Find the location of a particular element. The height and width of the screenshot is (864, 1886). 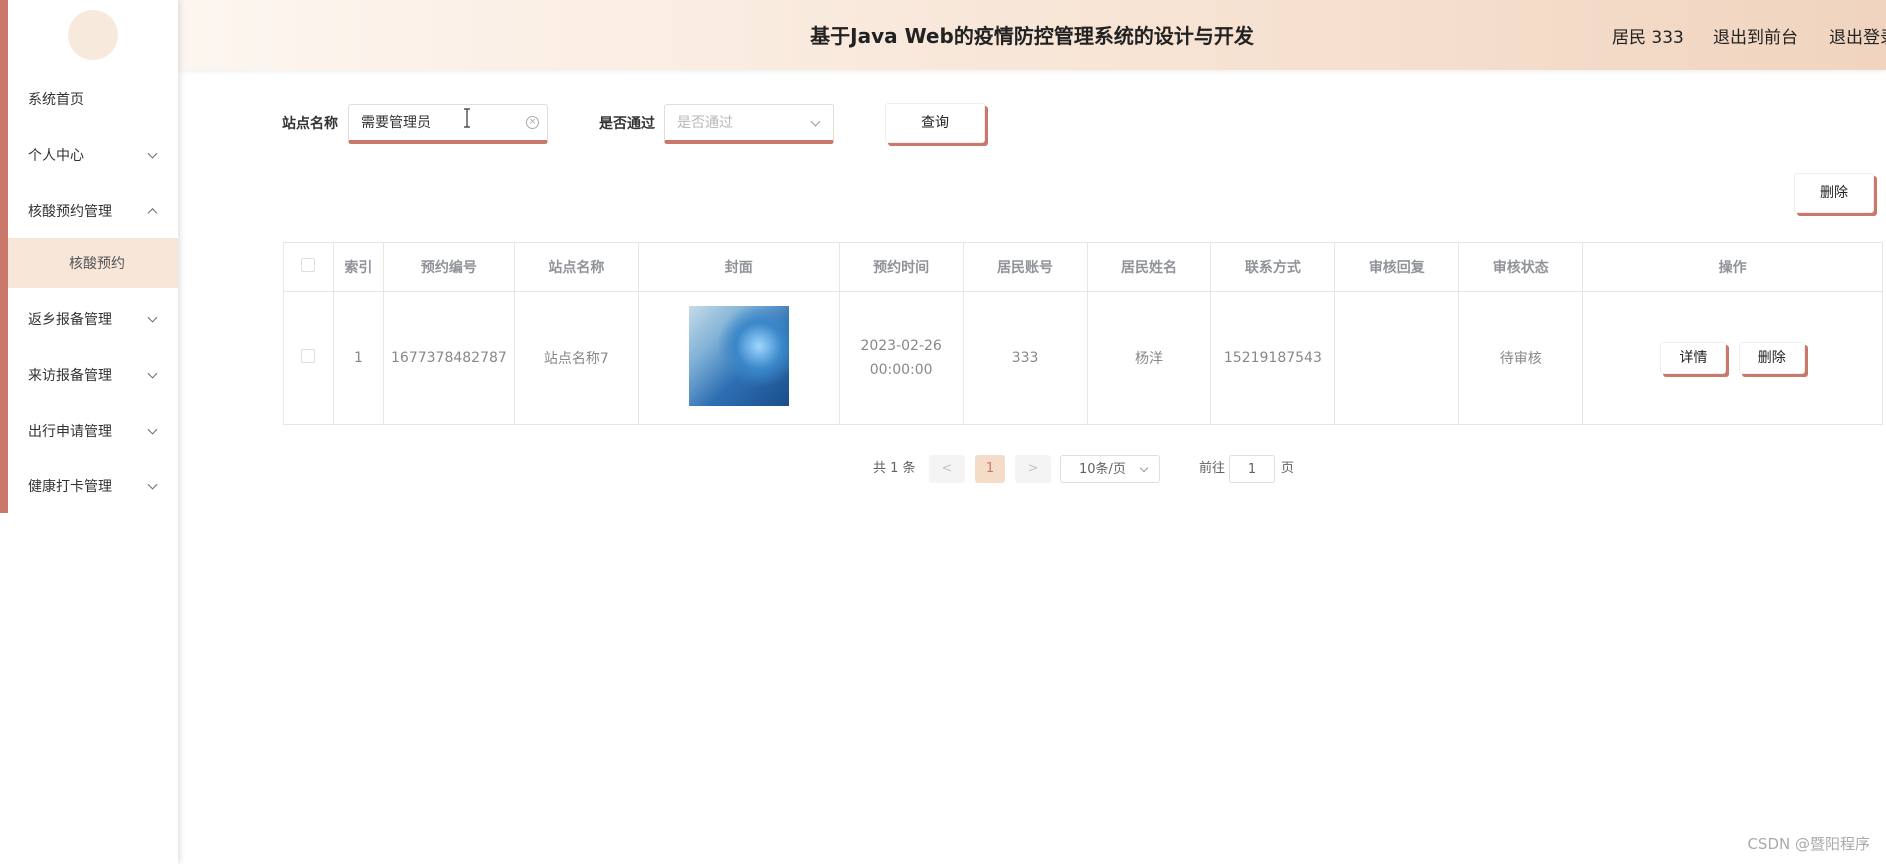

cover-image is located at coordinates (738, 356).